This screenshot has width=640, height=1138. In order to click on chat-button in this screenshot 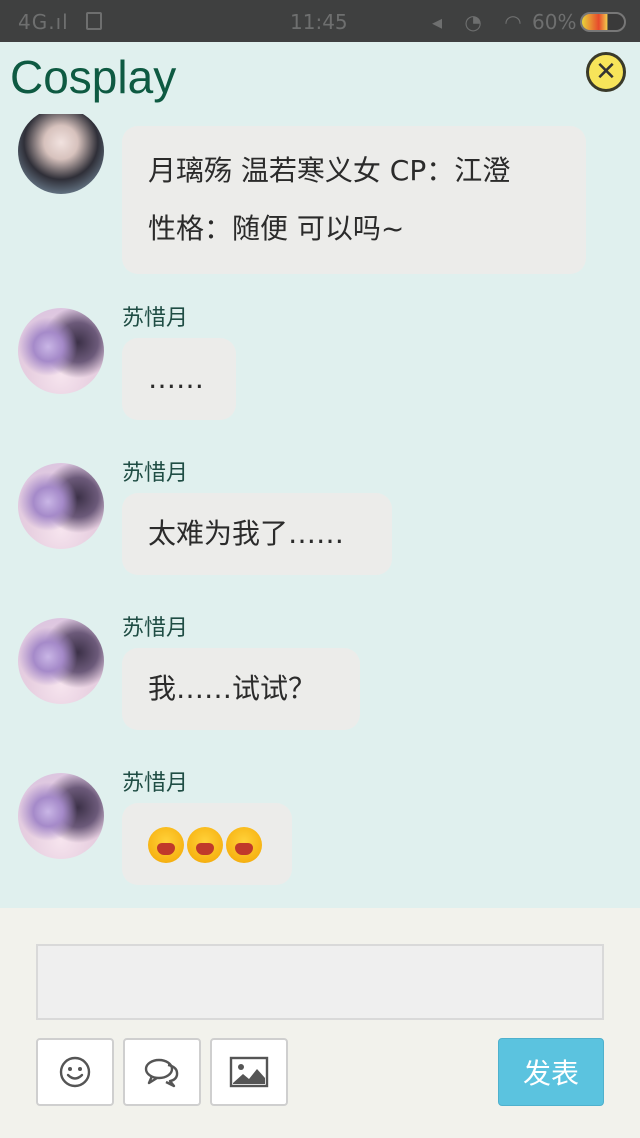, I will do `click(162, 1072)`.